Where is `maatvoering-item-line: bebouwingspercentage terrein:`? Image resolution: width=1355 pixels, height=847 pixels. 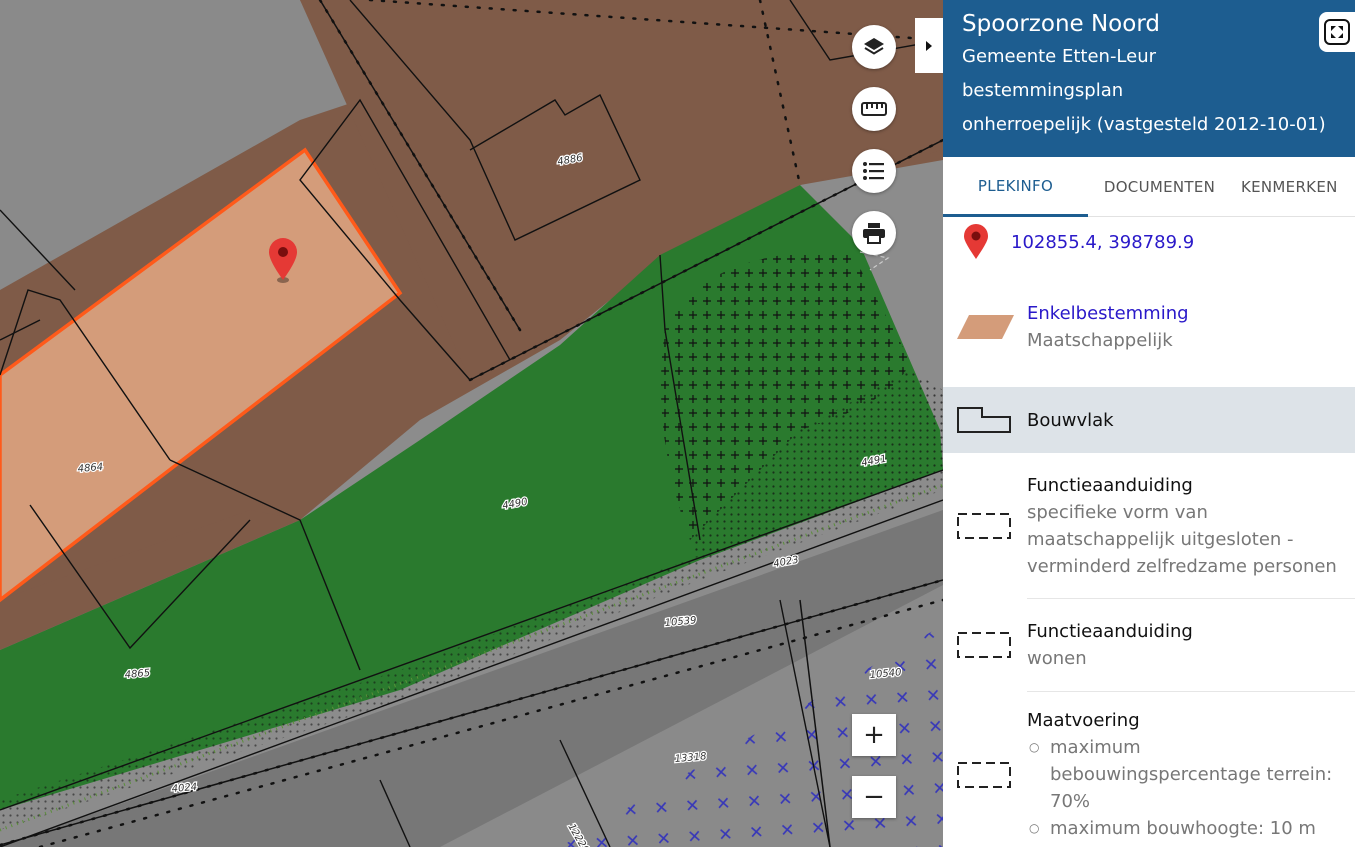 maatvoering-item-line: bebouwingspercentage terrein: is located at coordinates (1191, 774).